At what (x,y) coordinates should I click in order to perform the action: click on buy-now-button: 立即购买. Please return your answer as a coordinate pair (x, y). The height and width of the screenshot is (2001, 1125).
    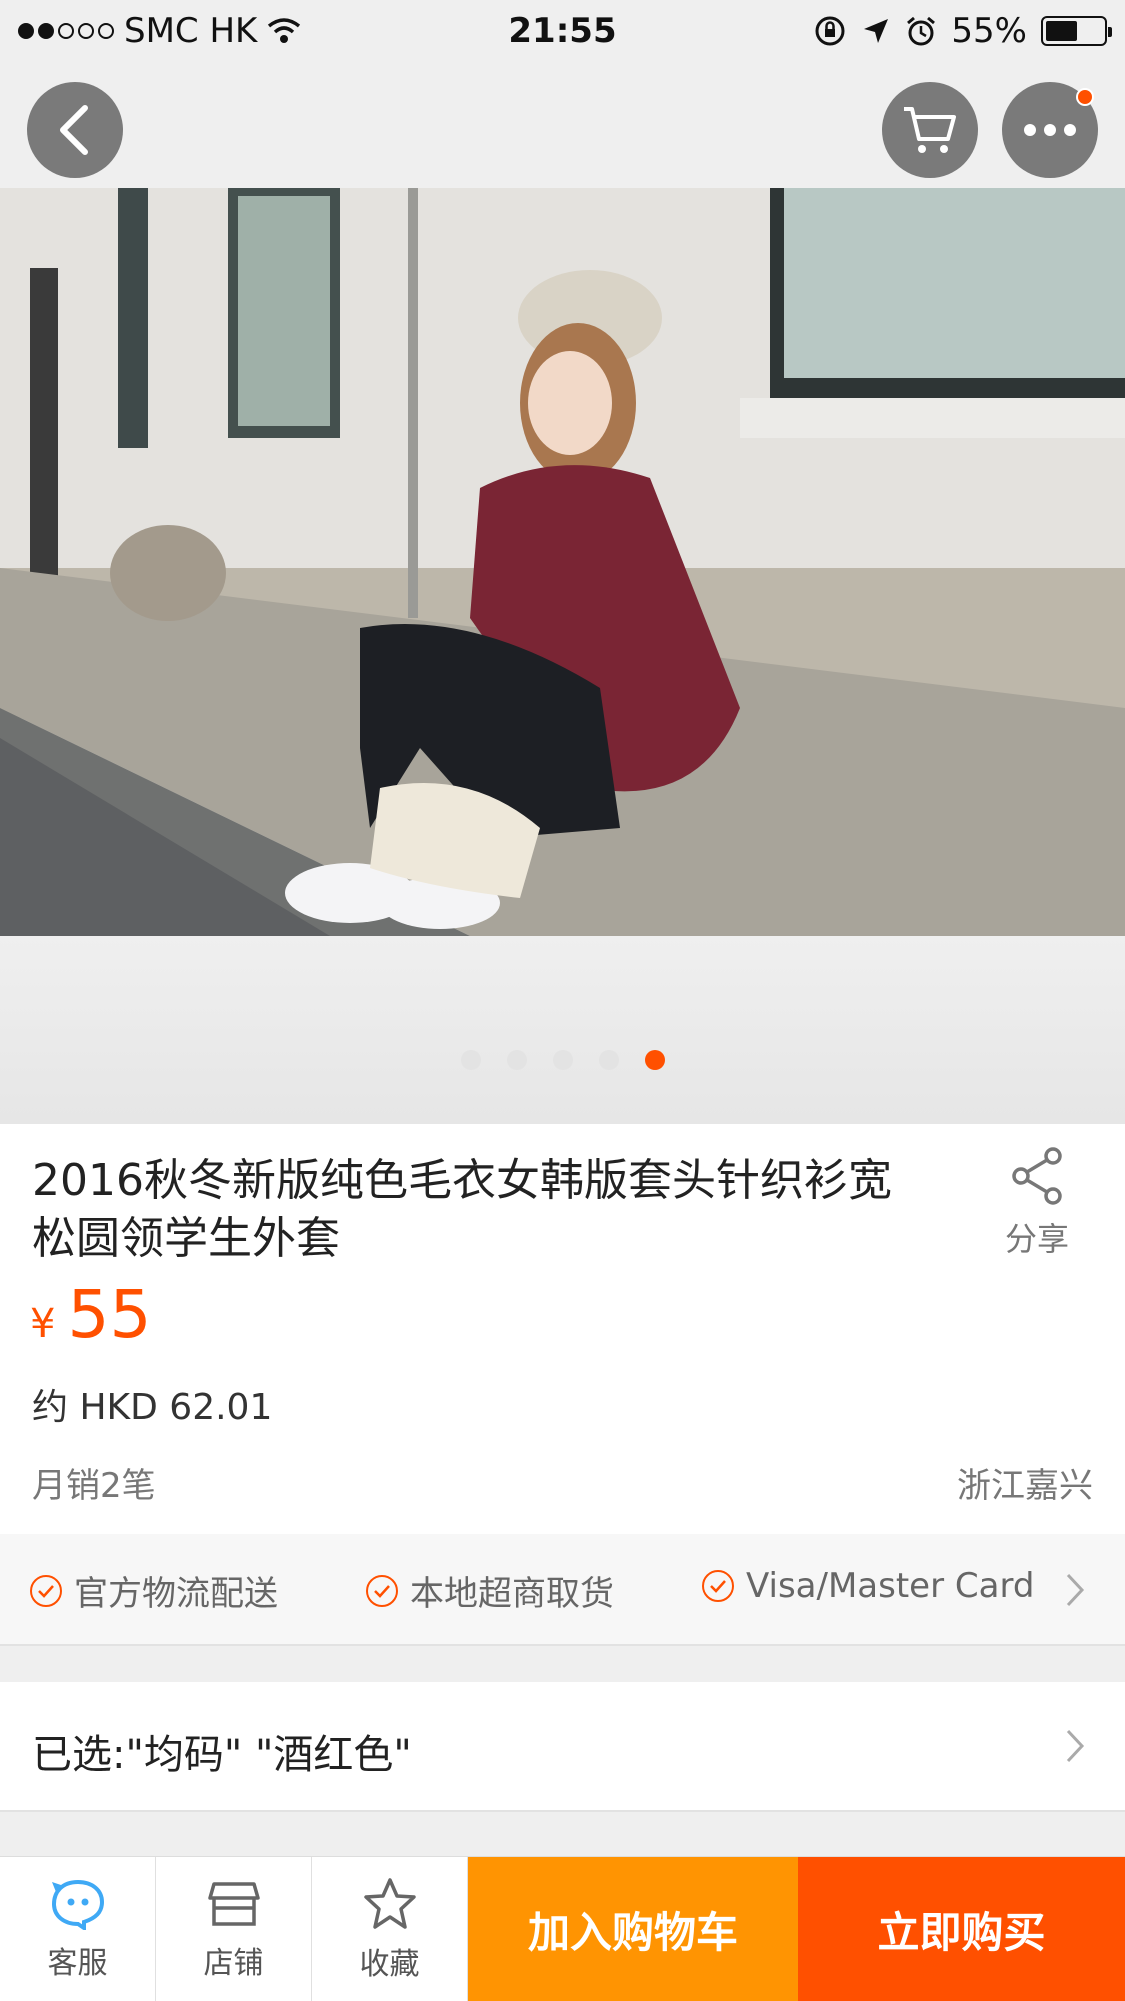
    Looking at the image, I should click on (961, 1929).